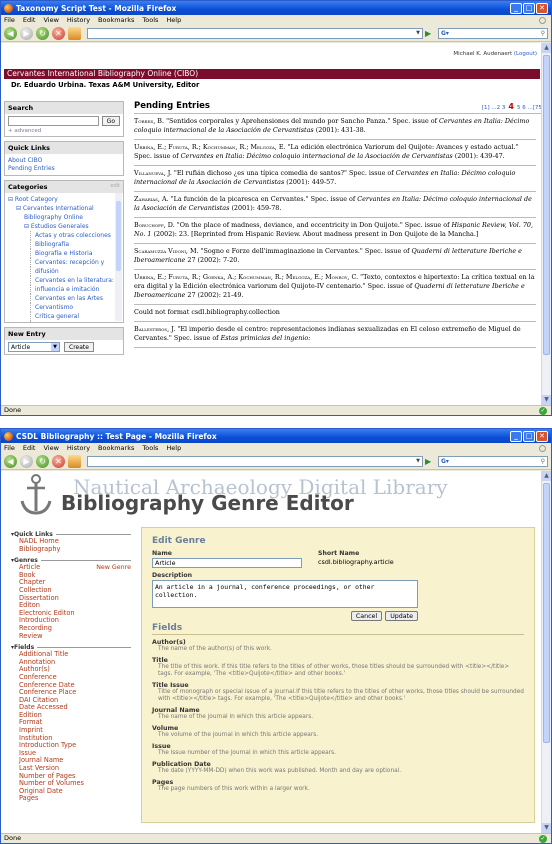 This screenshot has width=552, height=844. I want to click on go-button: Go, so click(110, 121).